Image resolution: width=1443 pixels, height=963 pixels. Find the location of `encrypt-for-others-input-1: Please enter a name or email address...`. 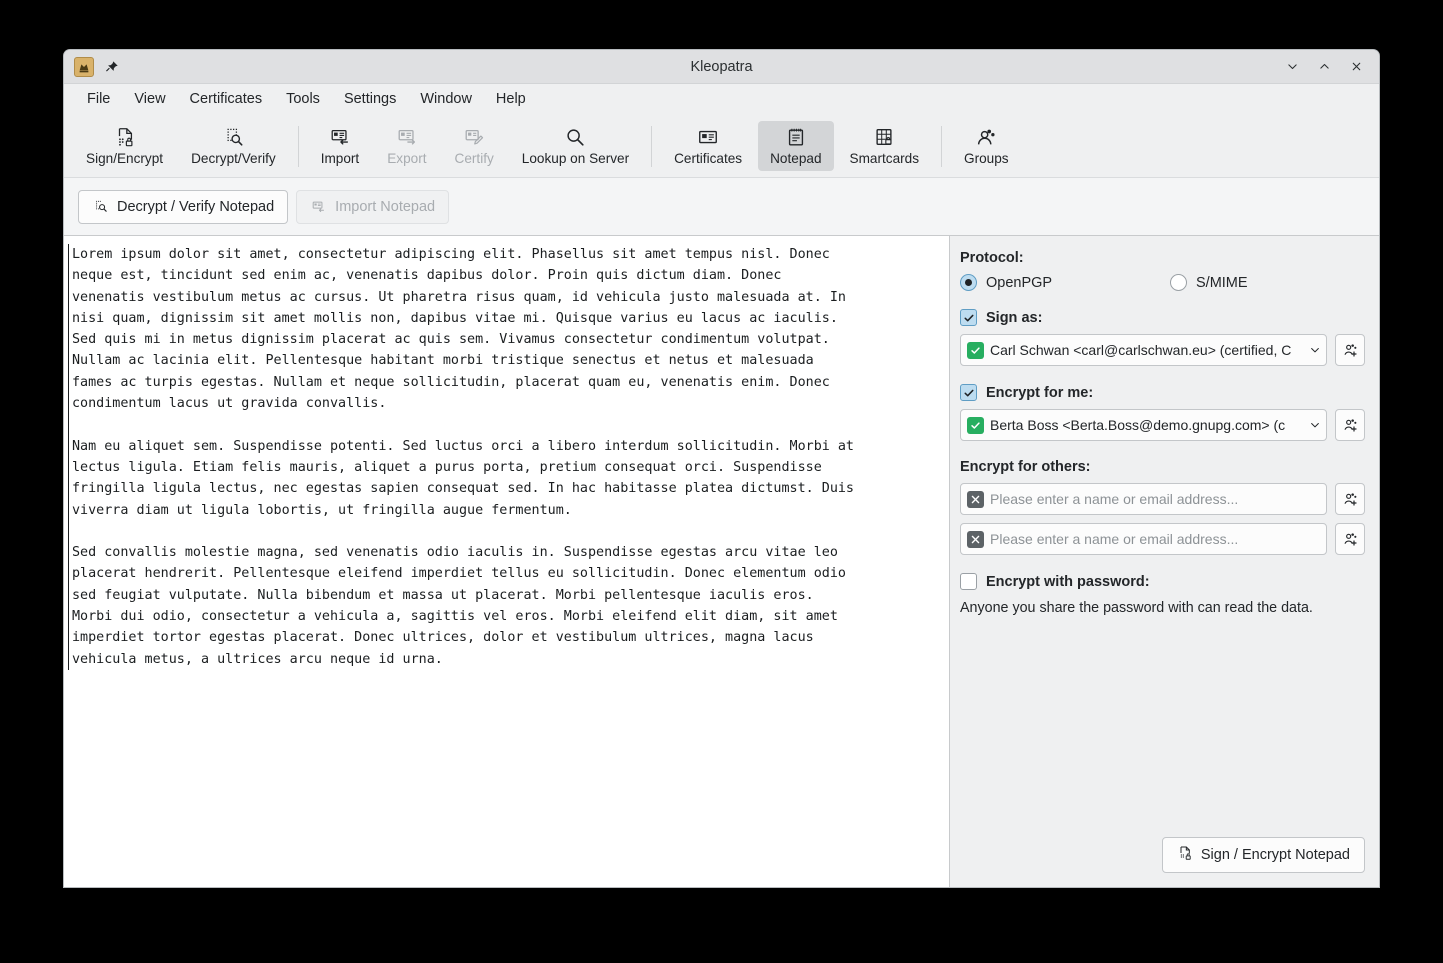

encrypt-for-others-input-1: Please enter a name or email address... is located at coordinates (1143, 499).